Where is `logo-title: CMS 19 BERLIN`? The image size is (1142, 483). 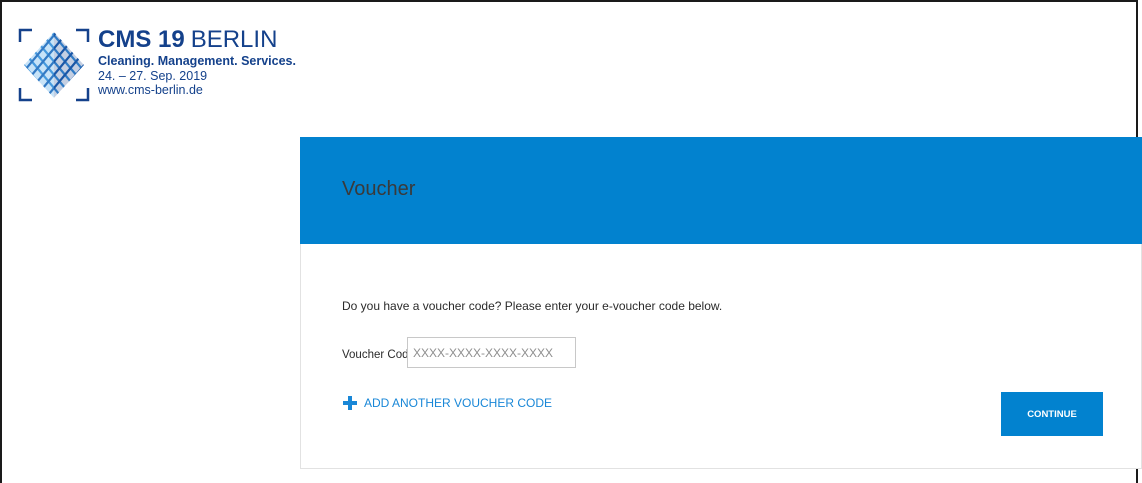 logo-title: CMS 19 BERLIN is located at coordinates (197, 40).